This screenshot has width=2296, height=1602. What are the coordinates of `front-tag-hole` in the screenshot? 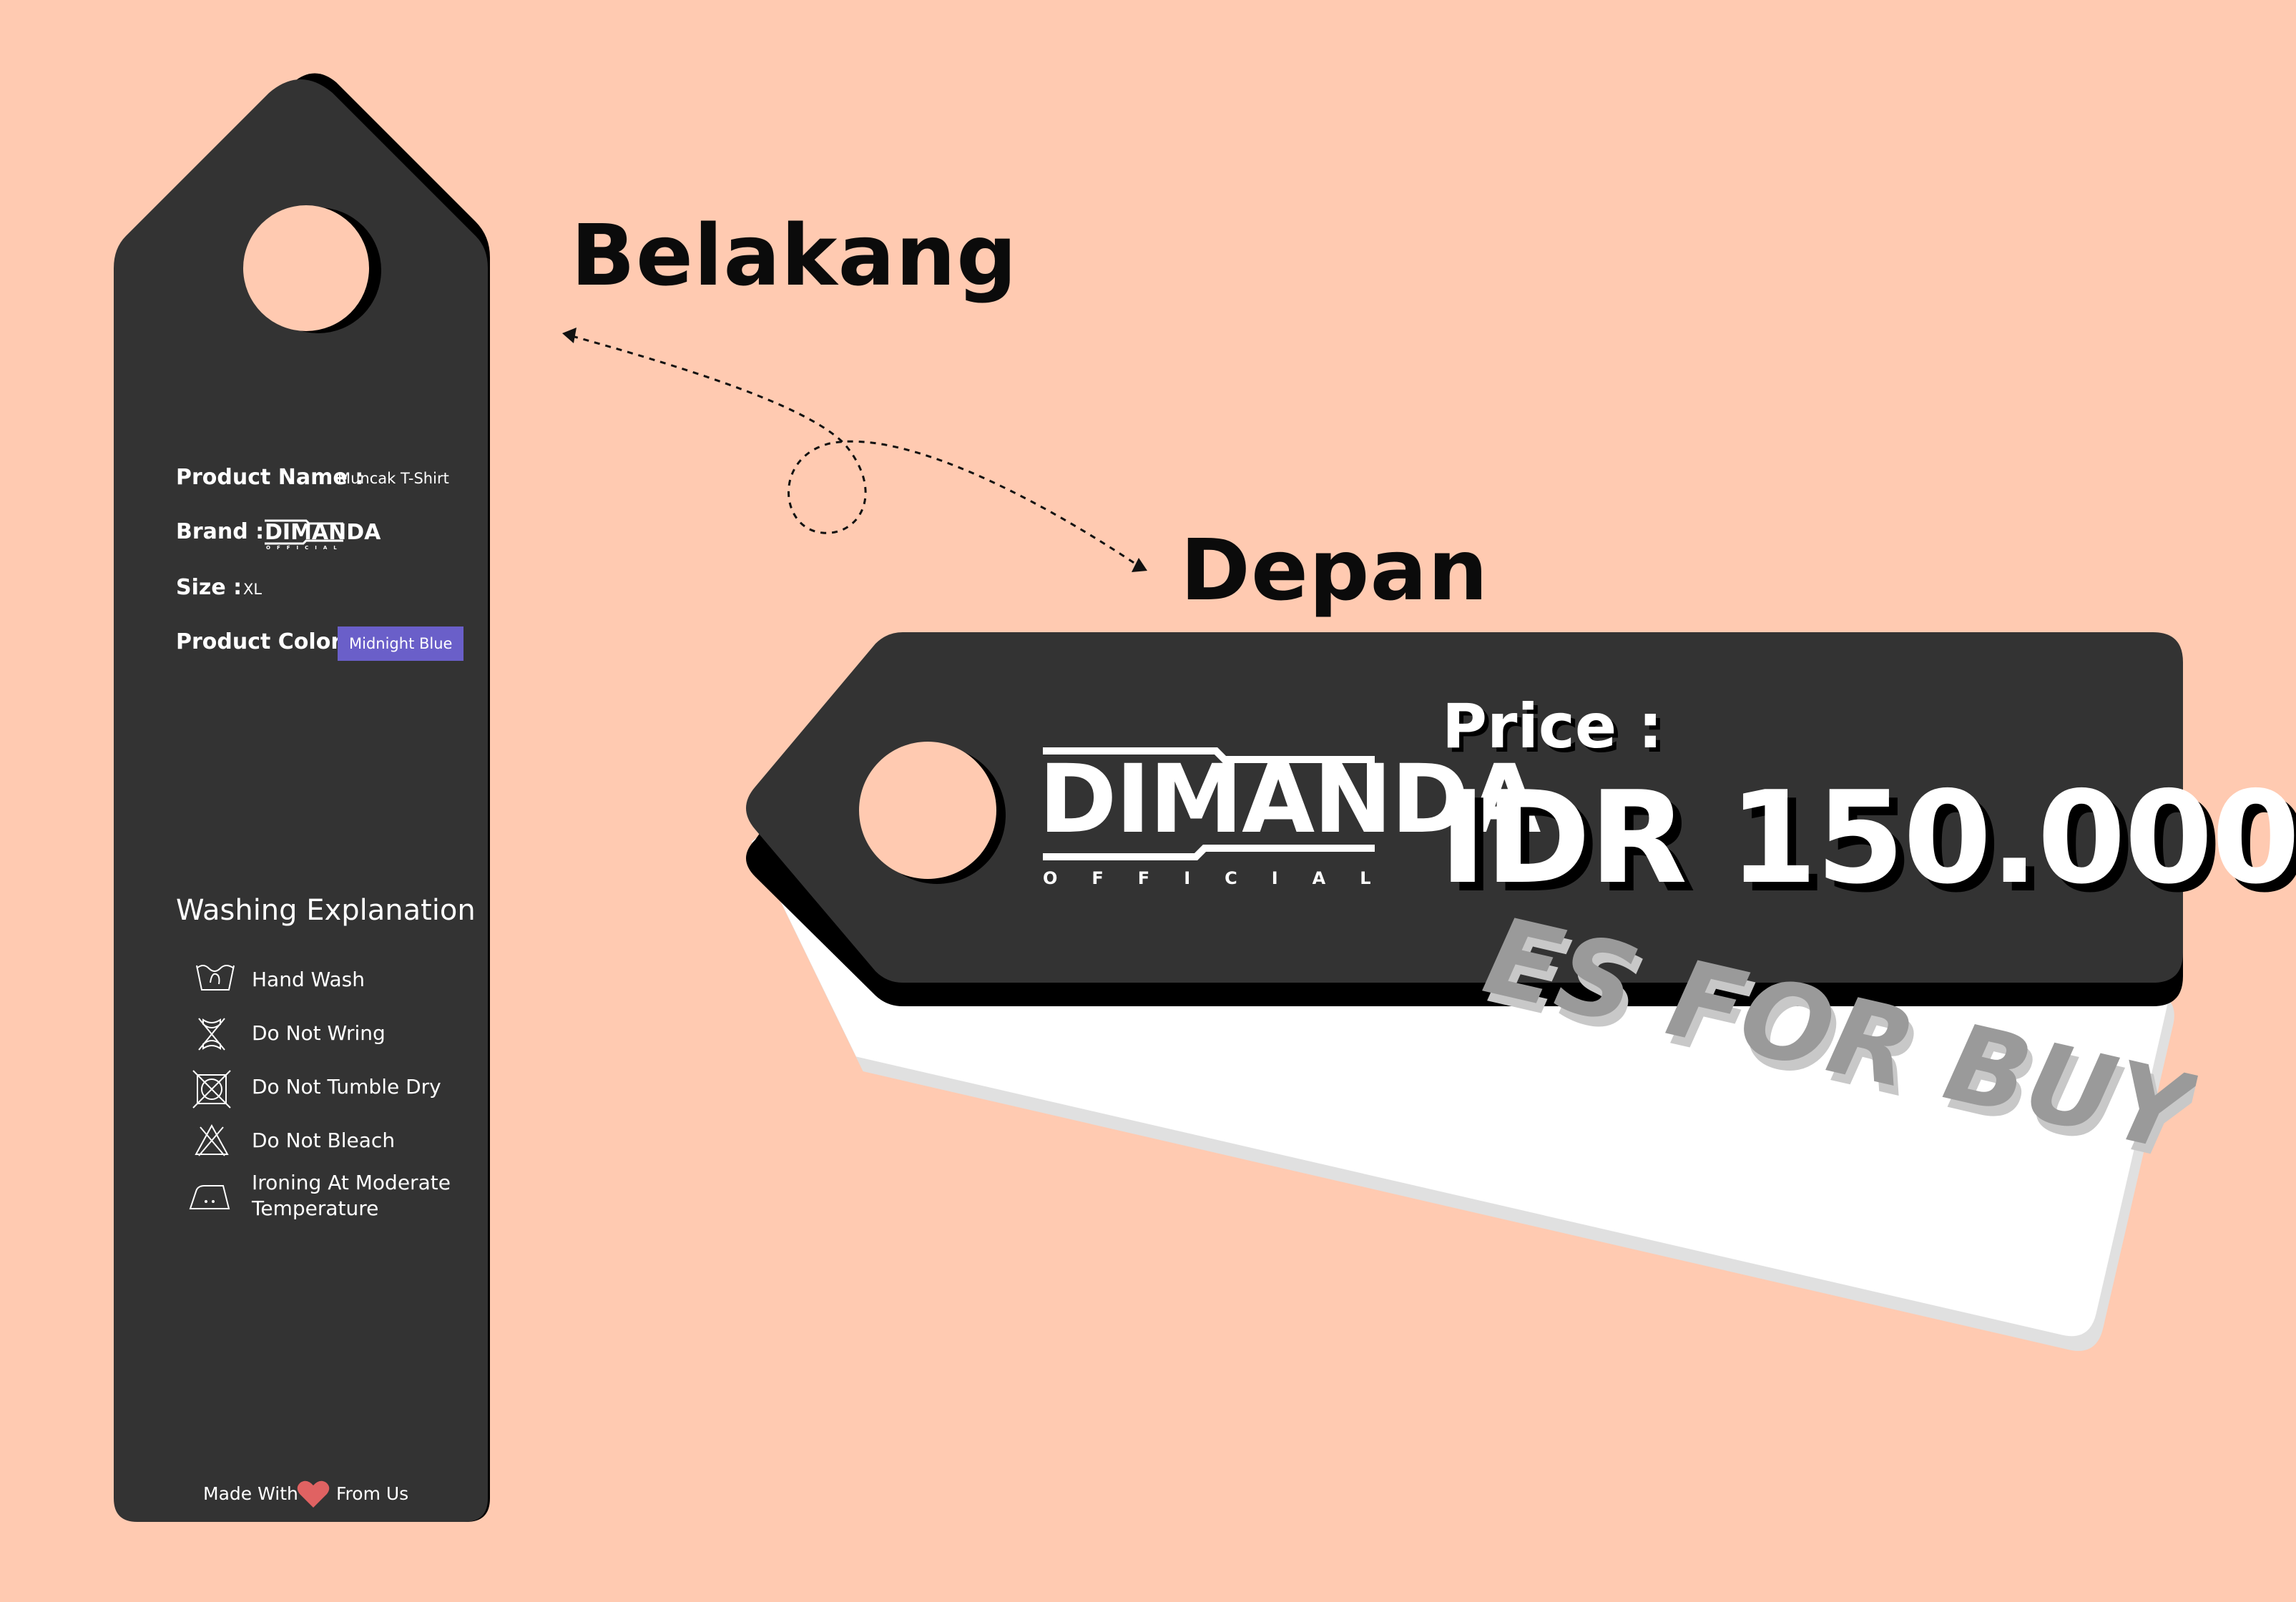 It's located at (927, 811).